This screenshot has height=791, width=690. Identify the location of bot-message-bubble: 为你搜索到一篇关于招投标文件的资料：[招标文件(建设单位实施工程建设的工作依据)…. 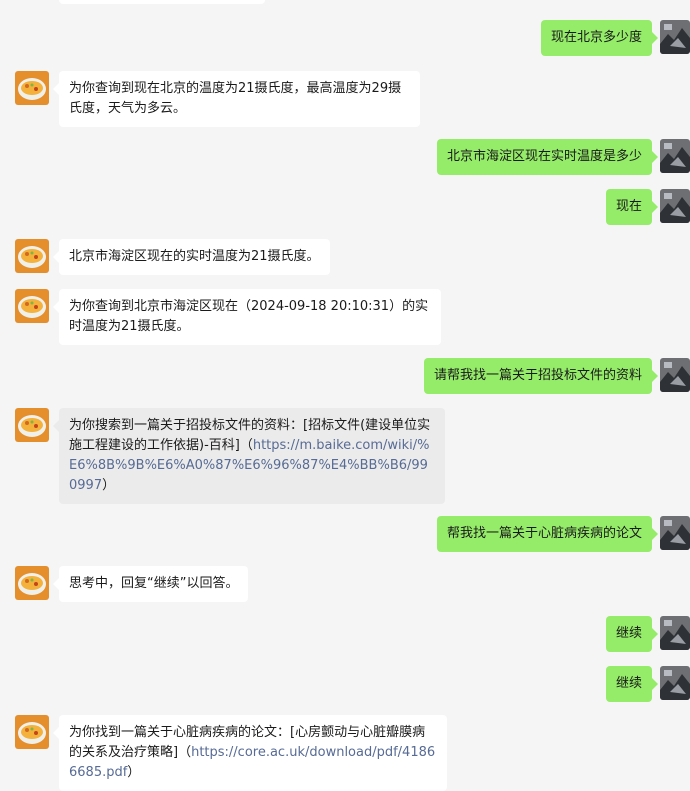
(249, 456).